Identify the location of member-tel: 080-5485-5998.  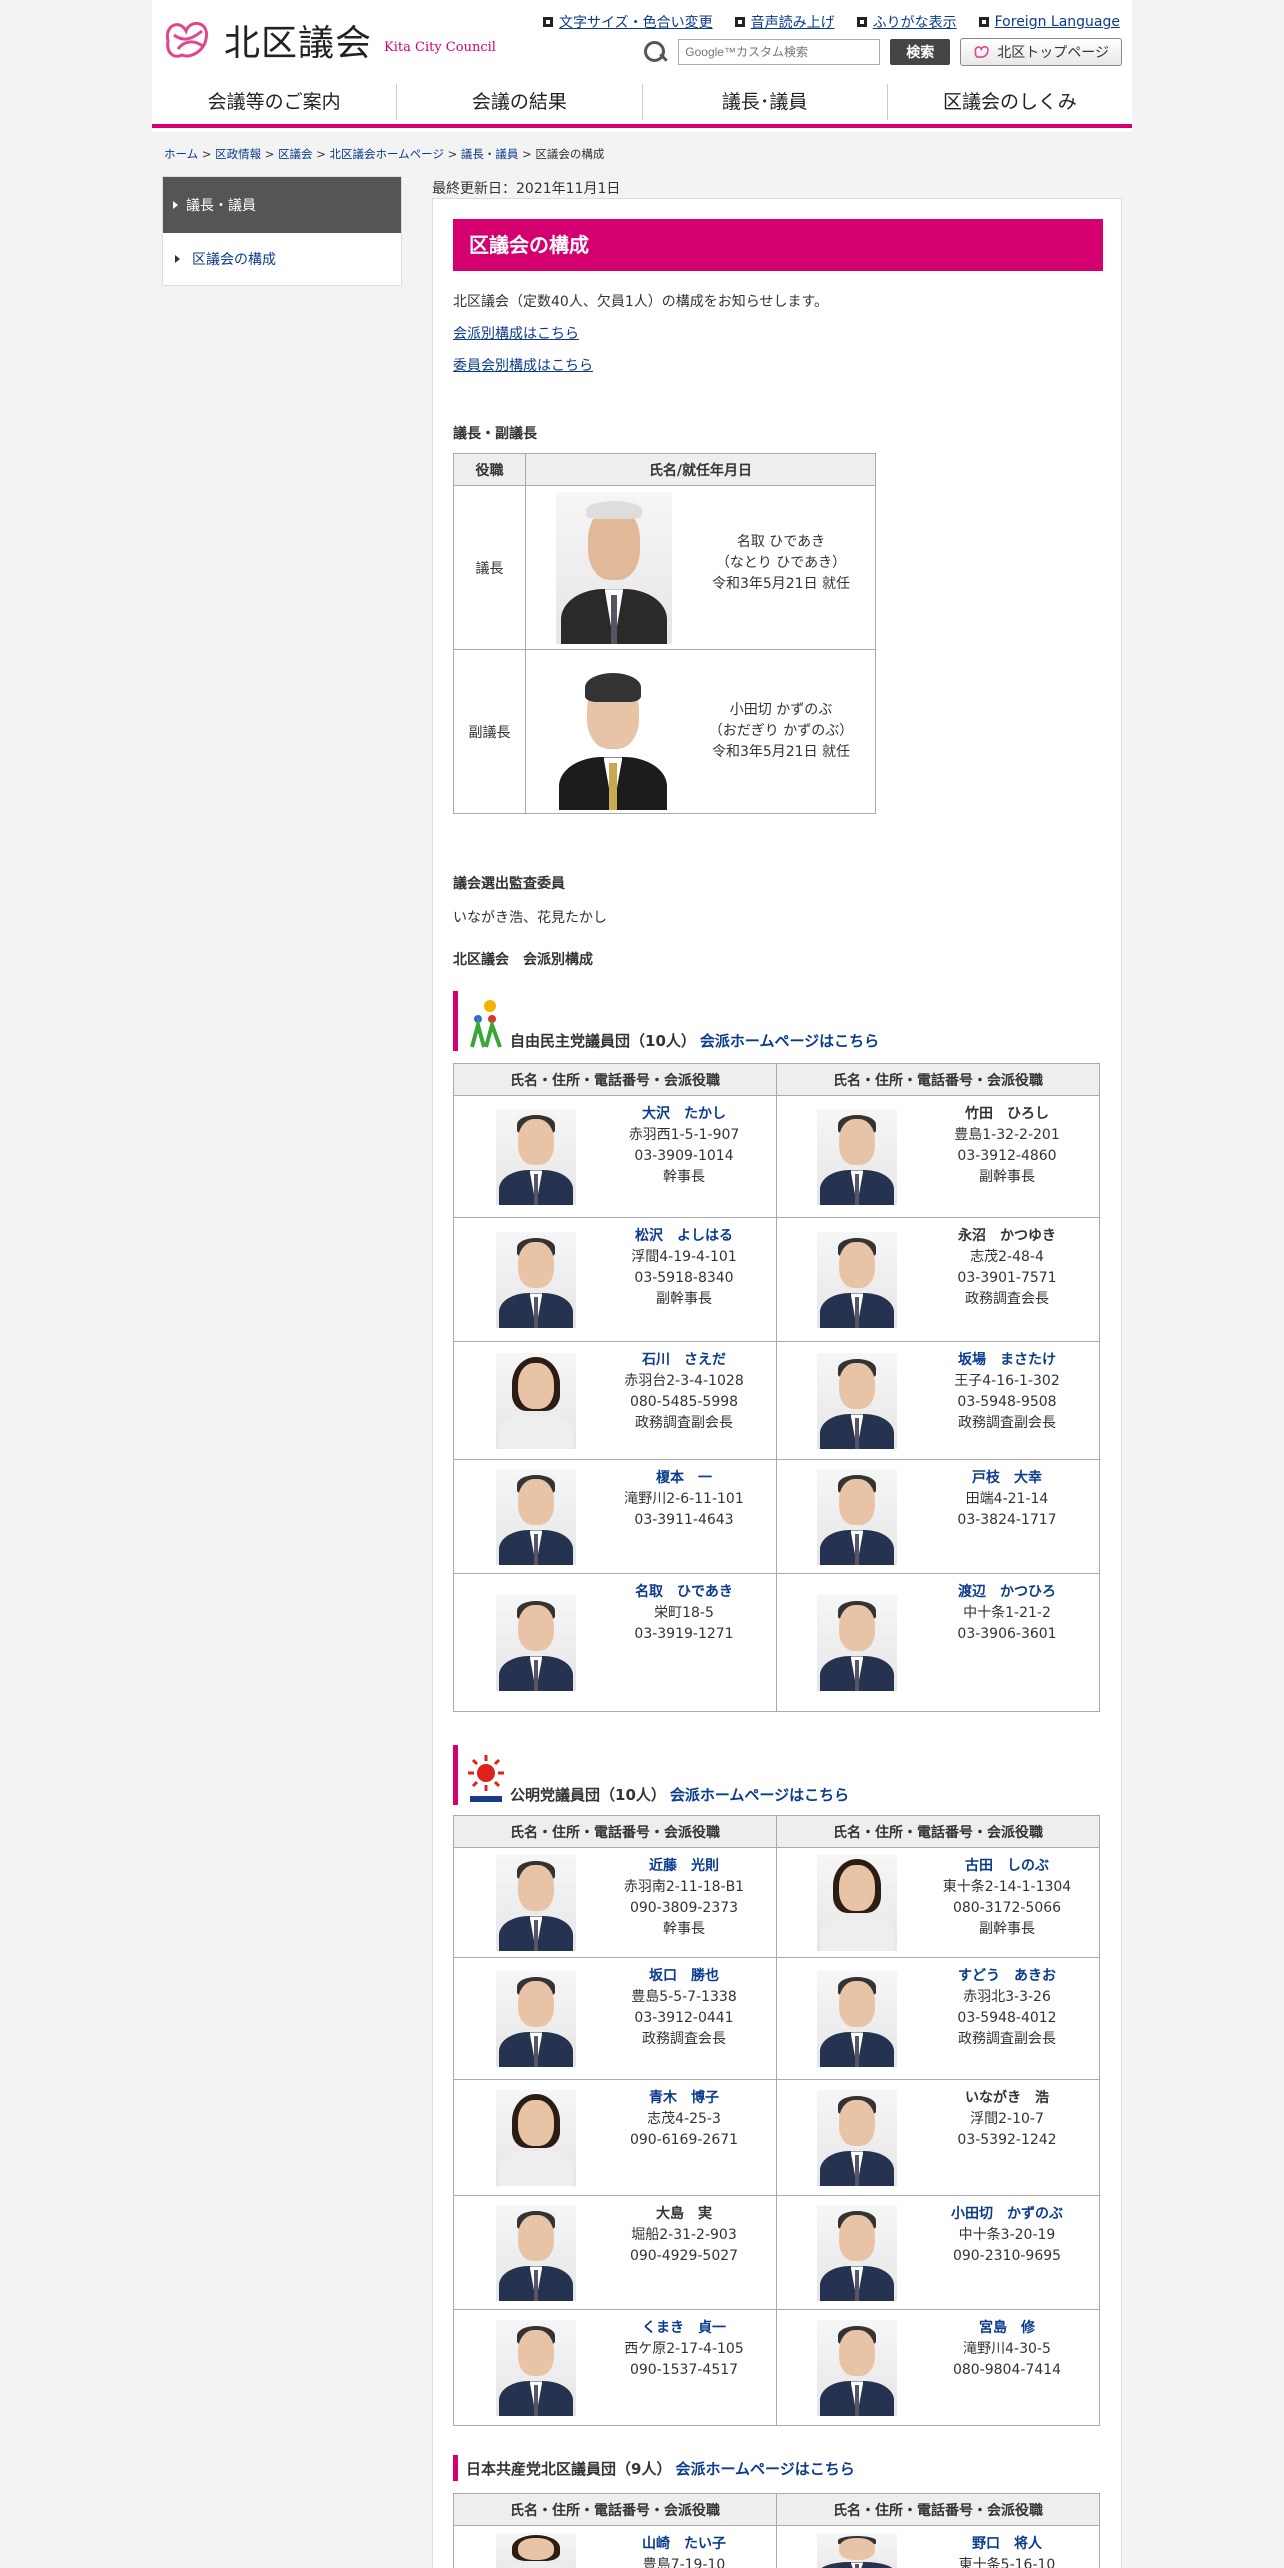
(684, 1402).